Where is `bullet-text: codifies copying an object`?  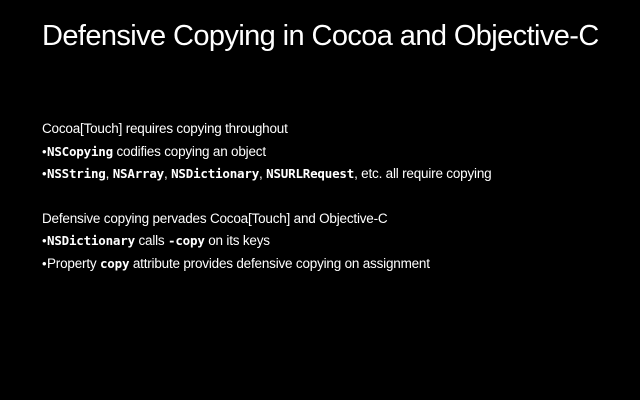
bullet-text: codifies copying an object is located at coordinates (189, 151).